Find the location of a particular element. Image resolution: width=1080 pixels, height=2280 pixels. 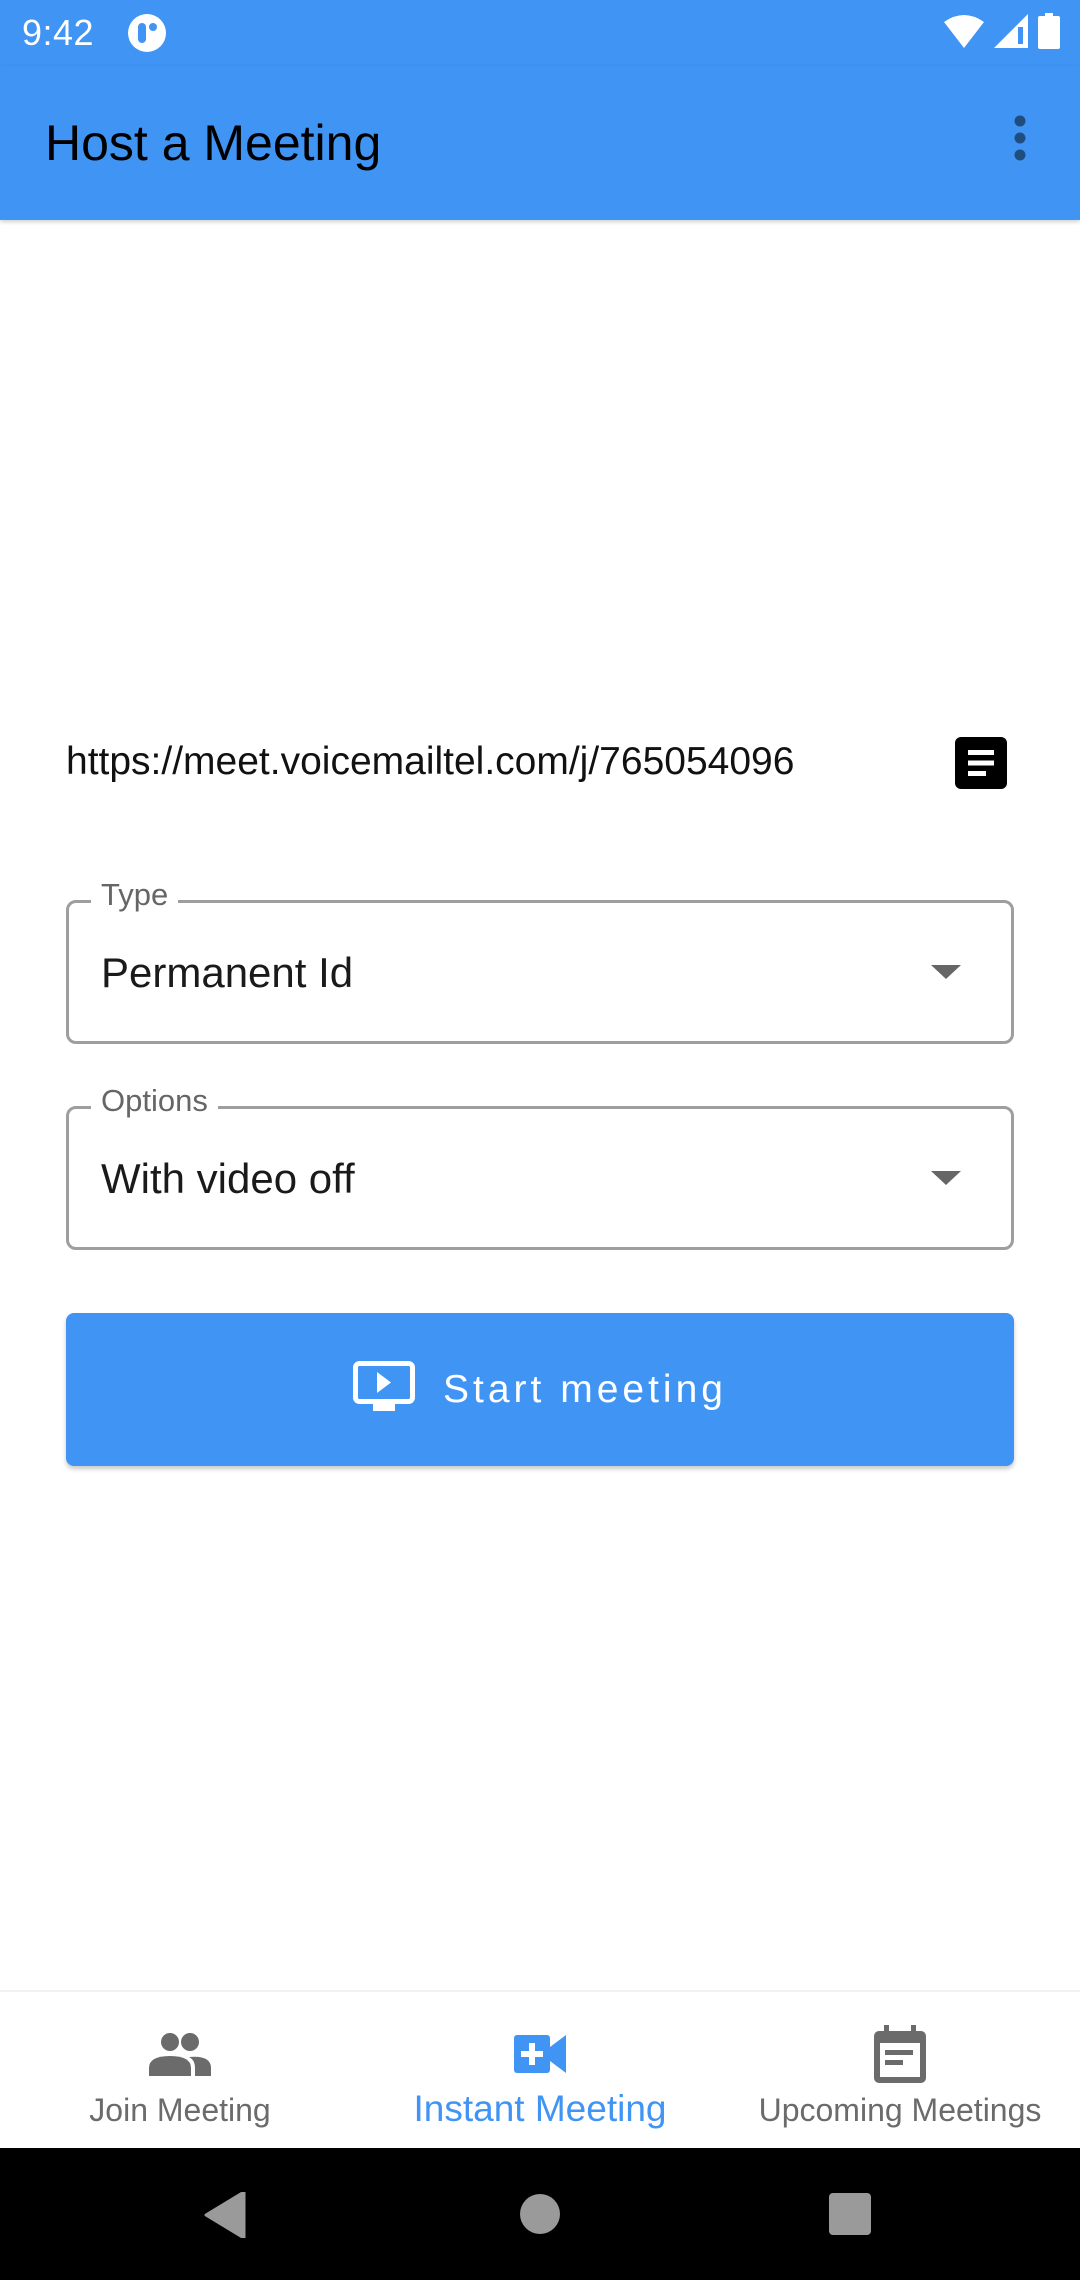

nav-label: Instant Meeting is located at coordinates (540, 2108).